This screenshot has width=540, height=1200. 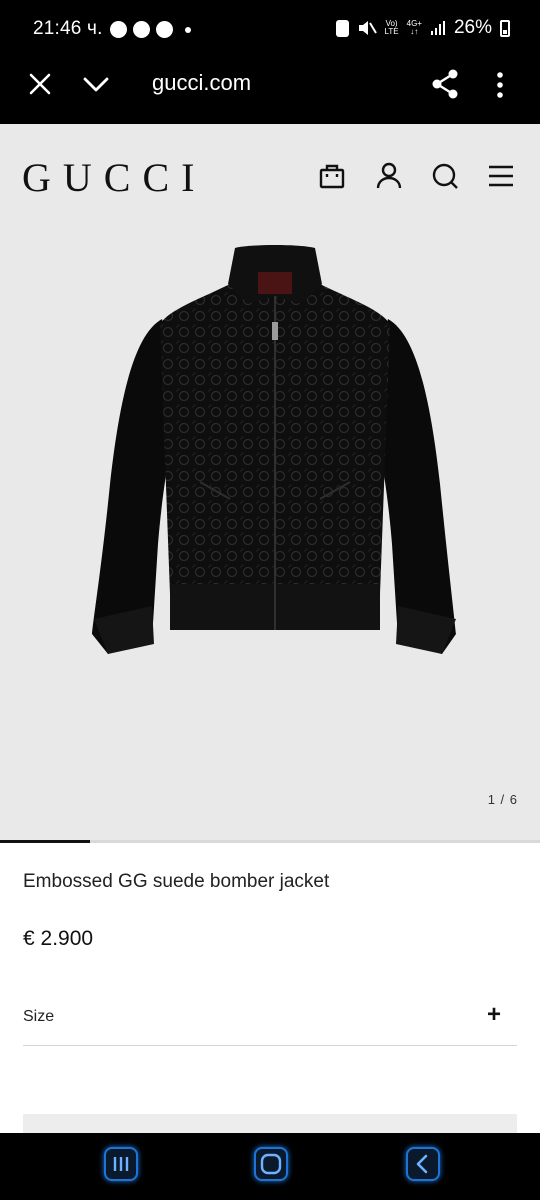 What do you see at coordinates (270, 1124) in the screenshot?
I see `add-to-bag-area` at bounding box center [270, 1124].